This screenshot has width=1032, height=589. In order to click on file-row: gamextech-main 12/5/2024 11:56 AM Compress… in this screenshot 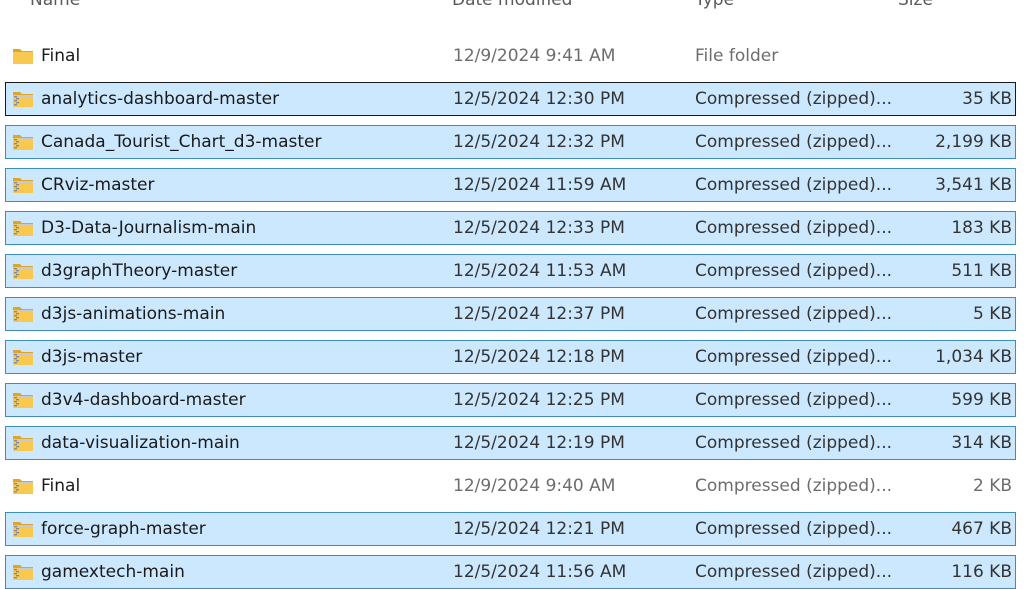, I will do `click(510, 572)`.